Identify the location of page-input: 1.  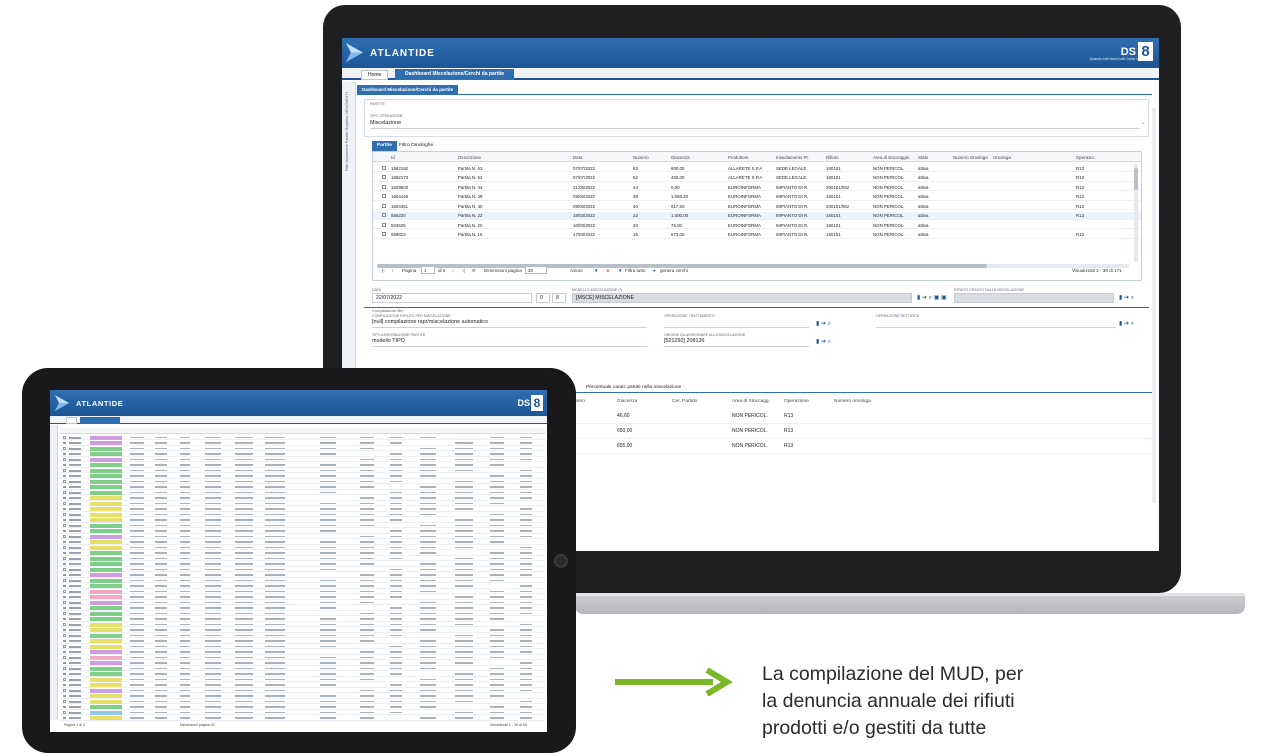
(428, 270).